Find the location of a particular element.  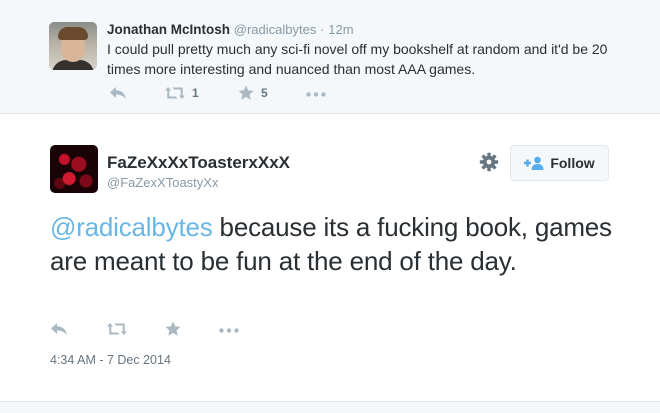

parent-retweet-count: 1 is located at coordinates (195, 93).